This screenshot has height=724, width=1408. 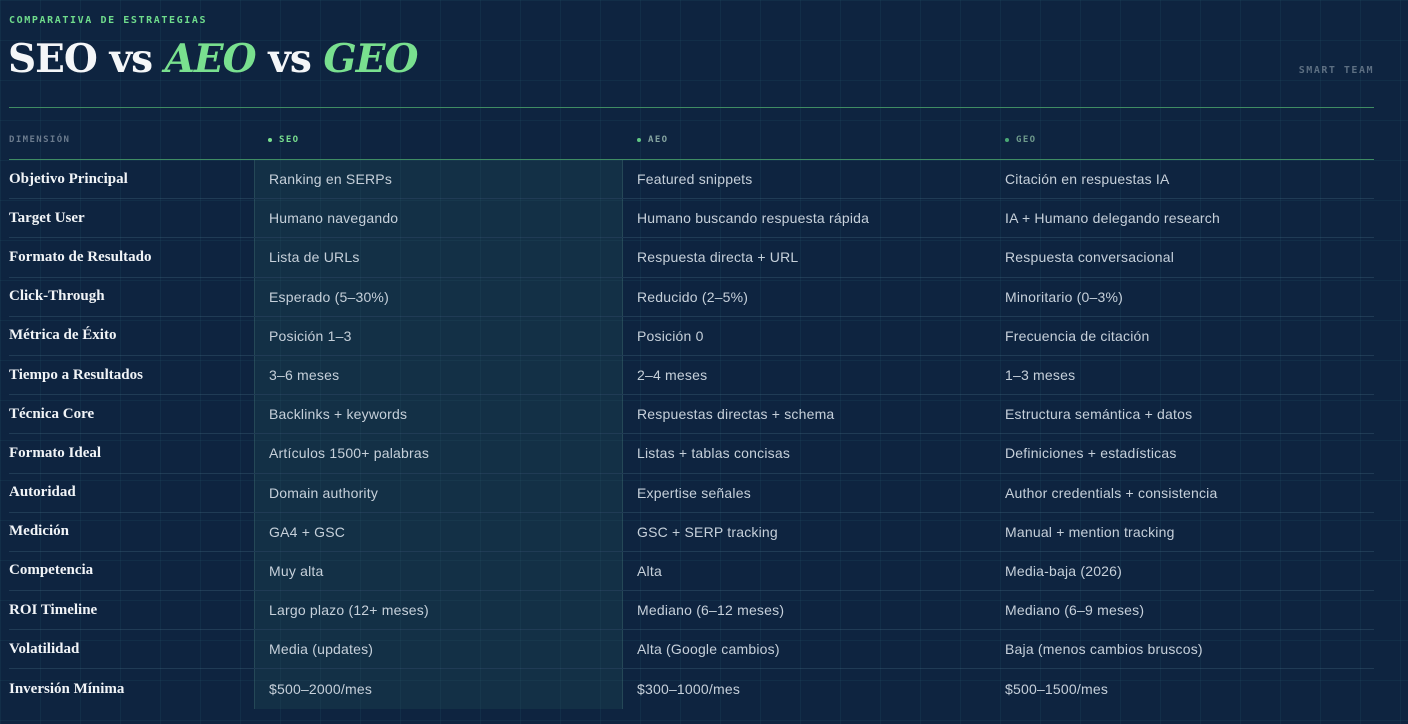 I want to click on cell-aeo: Reducido (2–5%), so click(x=693, y=296).